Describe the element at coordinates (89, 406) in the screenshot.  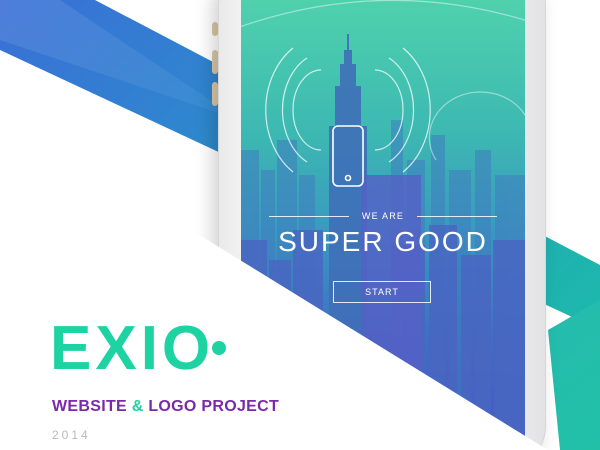
I see `tagline-website: WEBSITE` at that location.